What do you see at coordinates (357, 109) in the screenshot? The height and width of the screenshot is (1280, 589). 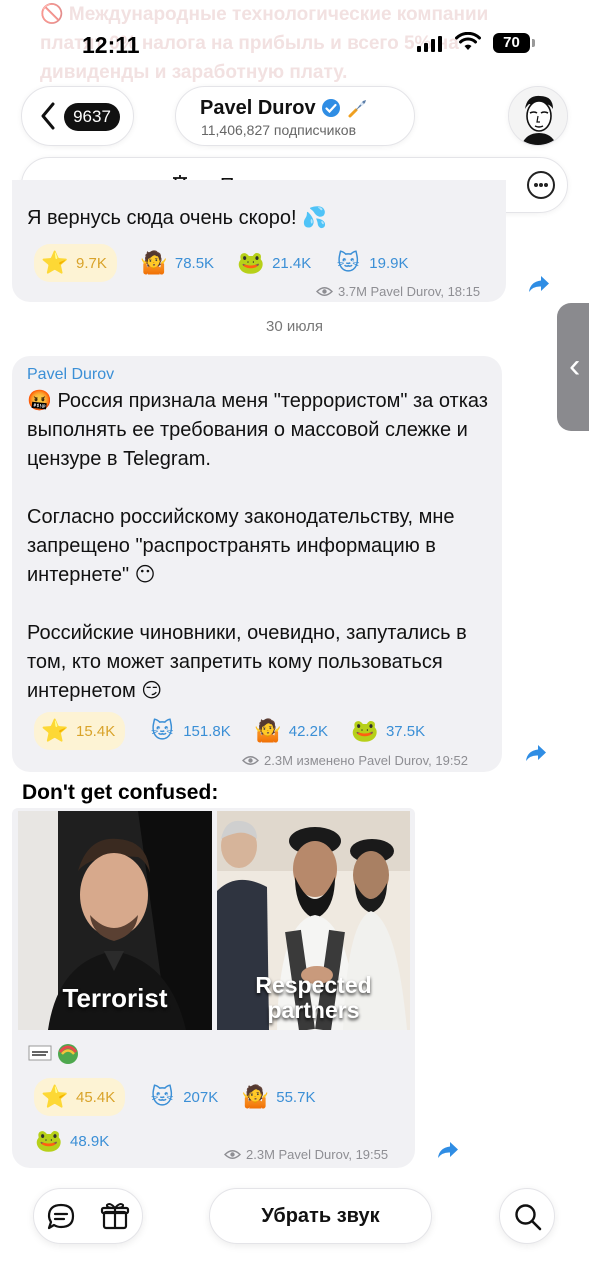 I see `rocket-emoji-status-icon` at bounding box center [357, 109].